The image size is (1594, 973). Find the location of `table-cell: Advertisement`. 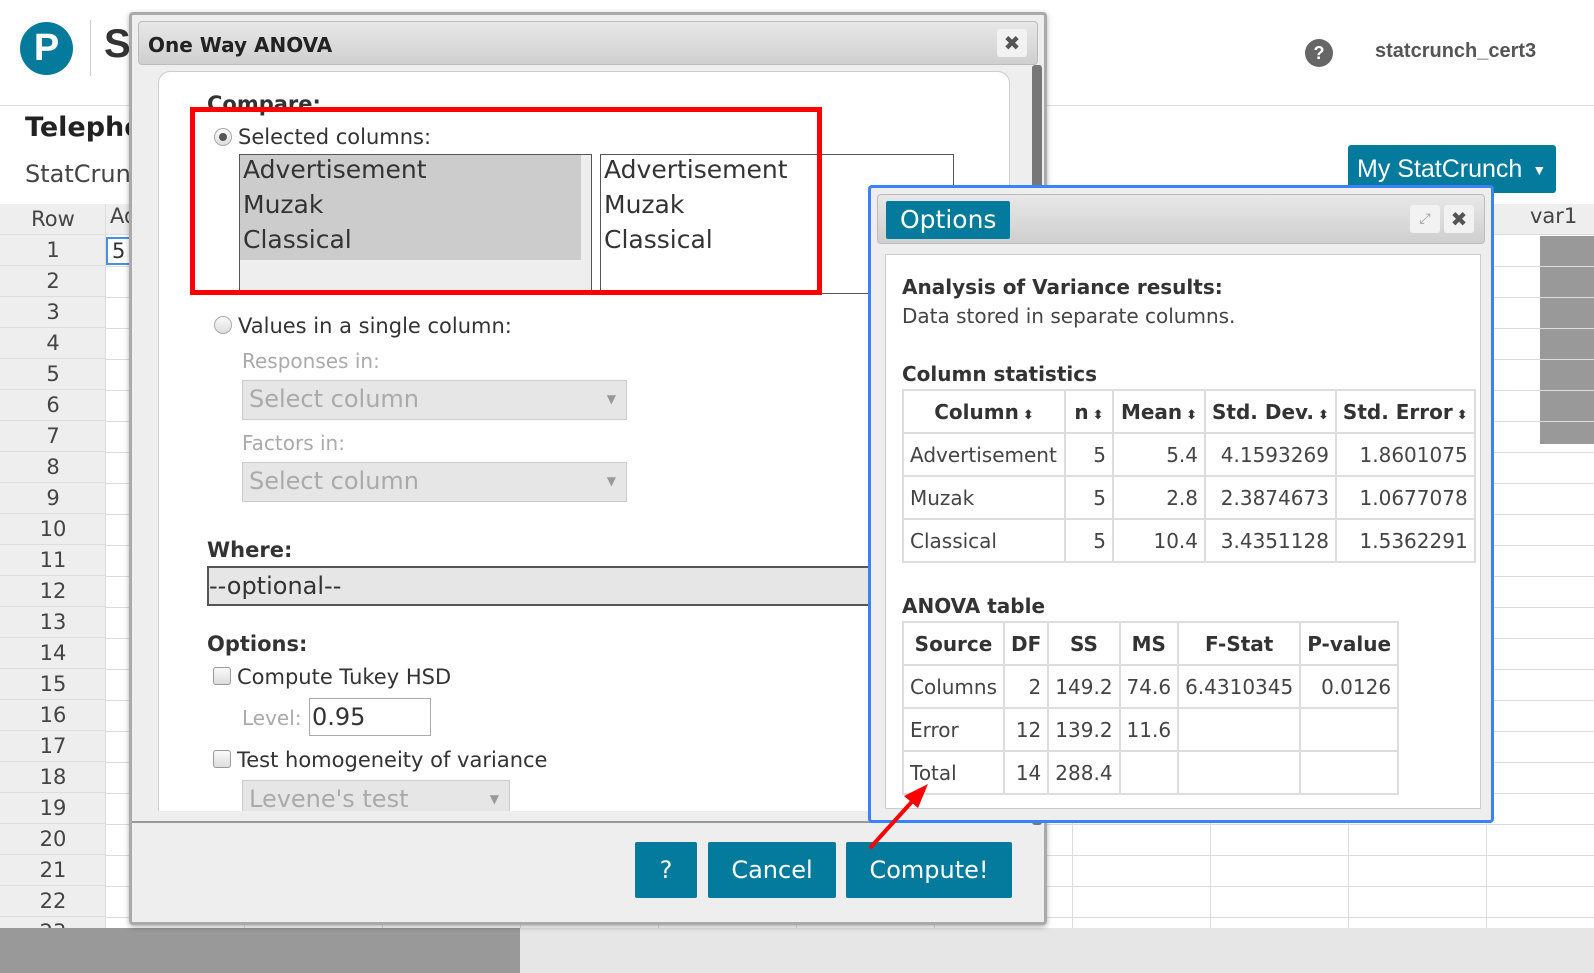

table-cell: Advertisement is located at coordinates (984, 454).